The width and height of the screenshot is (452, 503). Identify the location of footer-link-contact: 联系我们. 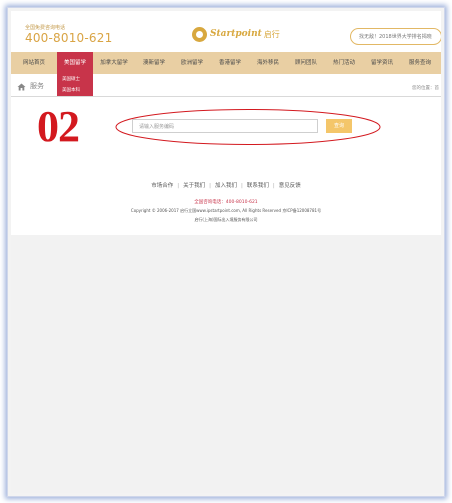
(258, 185).